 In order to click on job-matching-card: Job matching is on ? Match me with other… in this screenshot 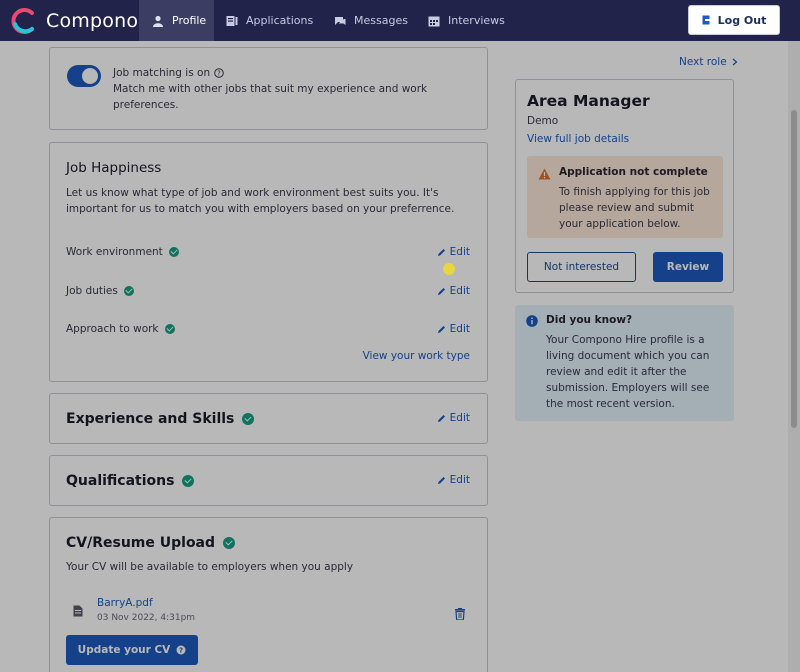, I will do `click(268, 88)`.